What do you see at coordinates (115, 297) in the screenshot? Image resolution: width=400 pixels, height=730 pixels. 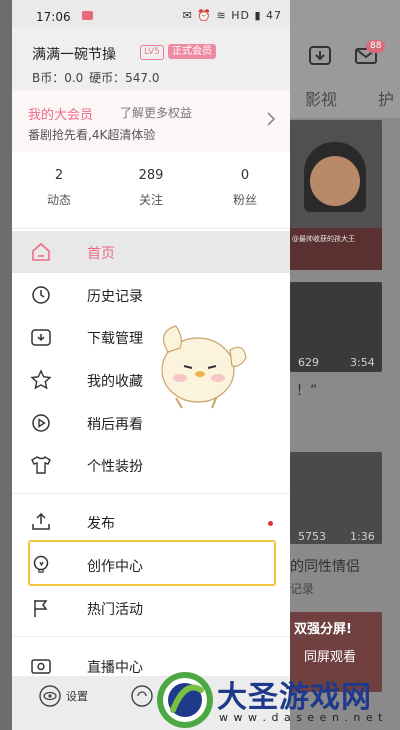 I see `menu-label: 历史记录` at bounding box center [115, 297].